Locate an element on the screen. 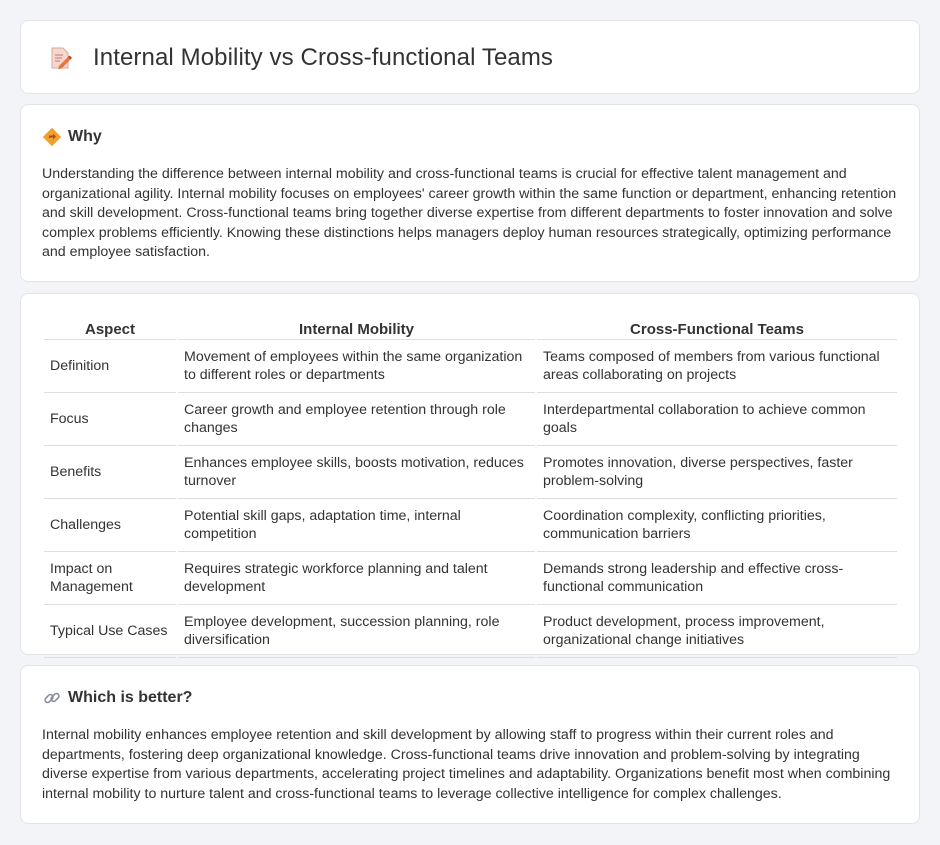 This screenshot has width=940, height=845. table-cell: Challenges is located at coordinates (110, 525).